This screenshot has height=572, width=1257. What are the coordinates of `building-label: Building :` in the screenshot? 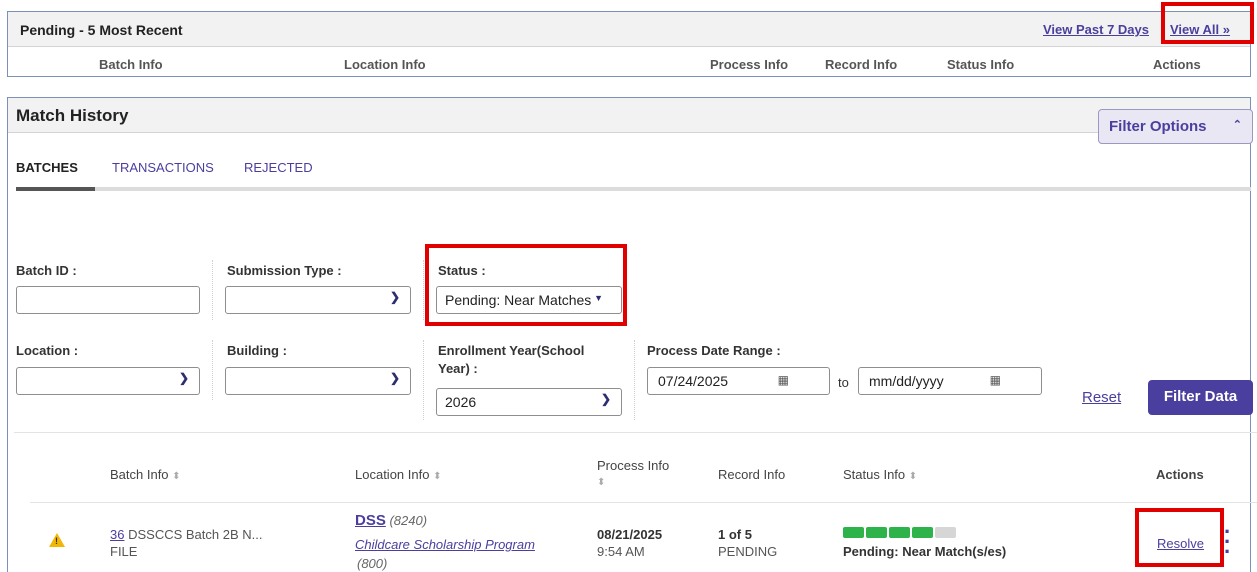 It's located at (257, 350).